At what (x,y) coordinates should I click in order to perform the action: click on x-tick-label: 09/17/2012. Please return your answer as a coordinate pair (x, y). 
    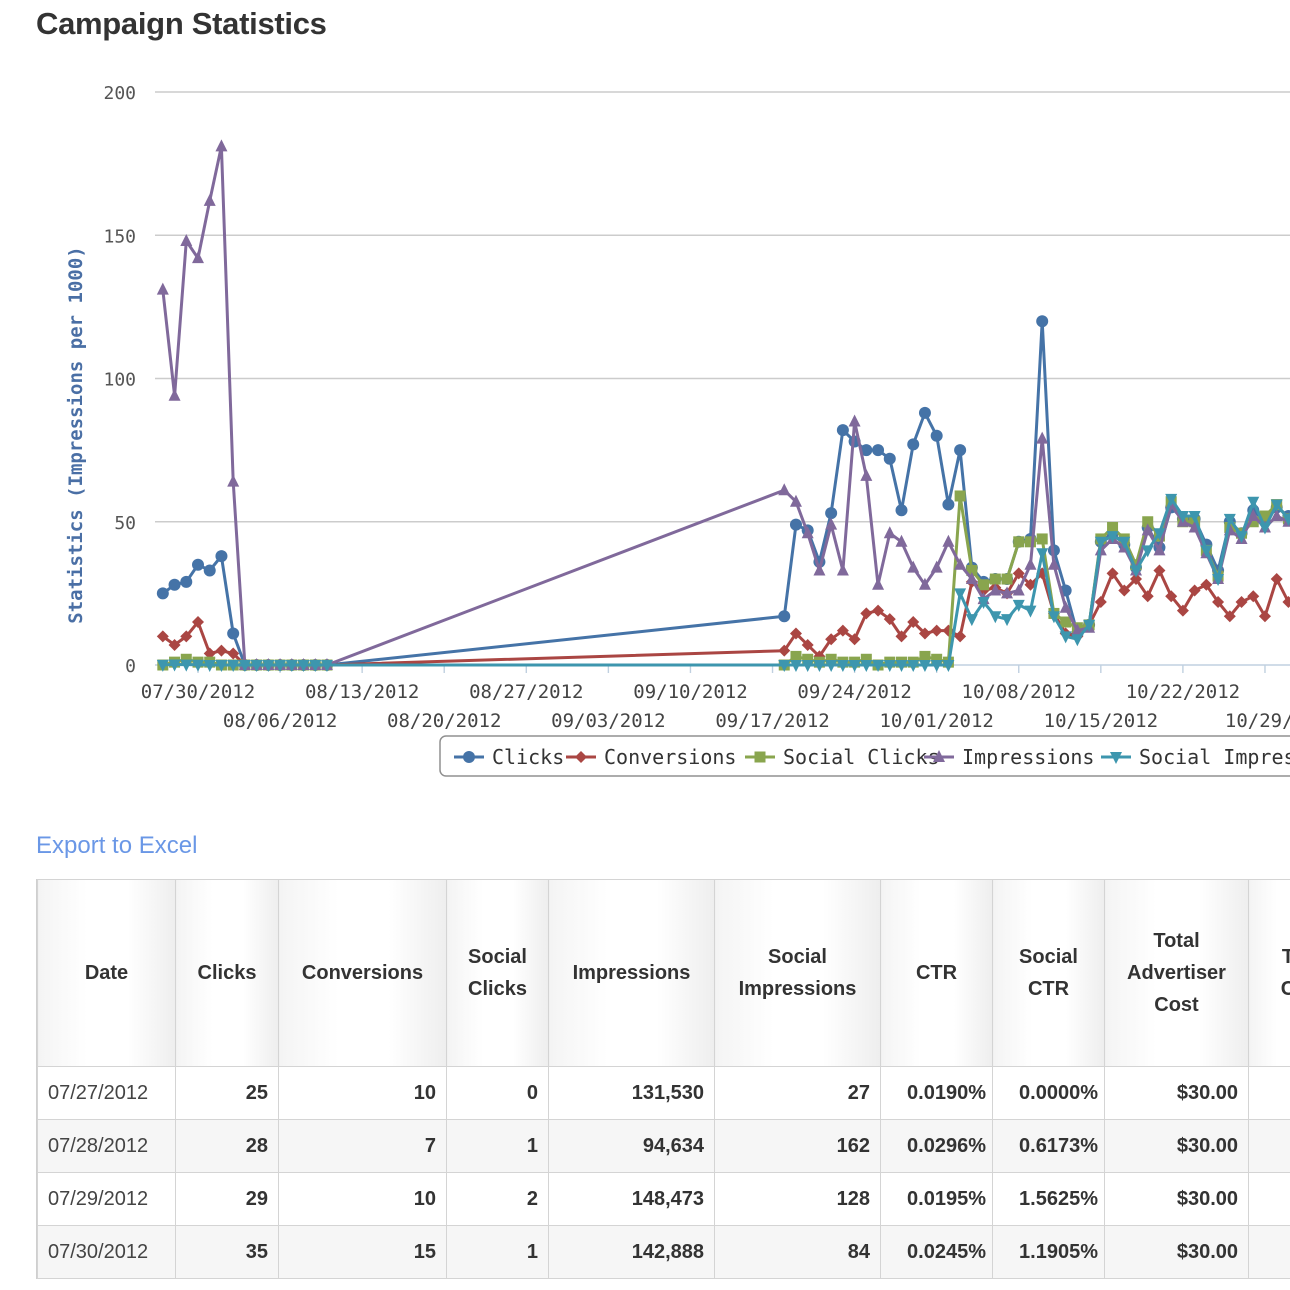
    Looking at the image, I should click on (772, 721).